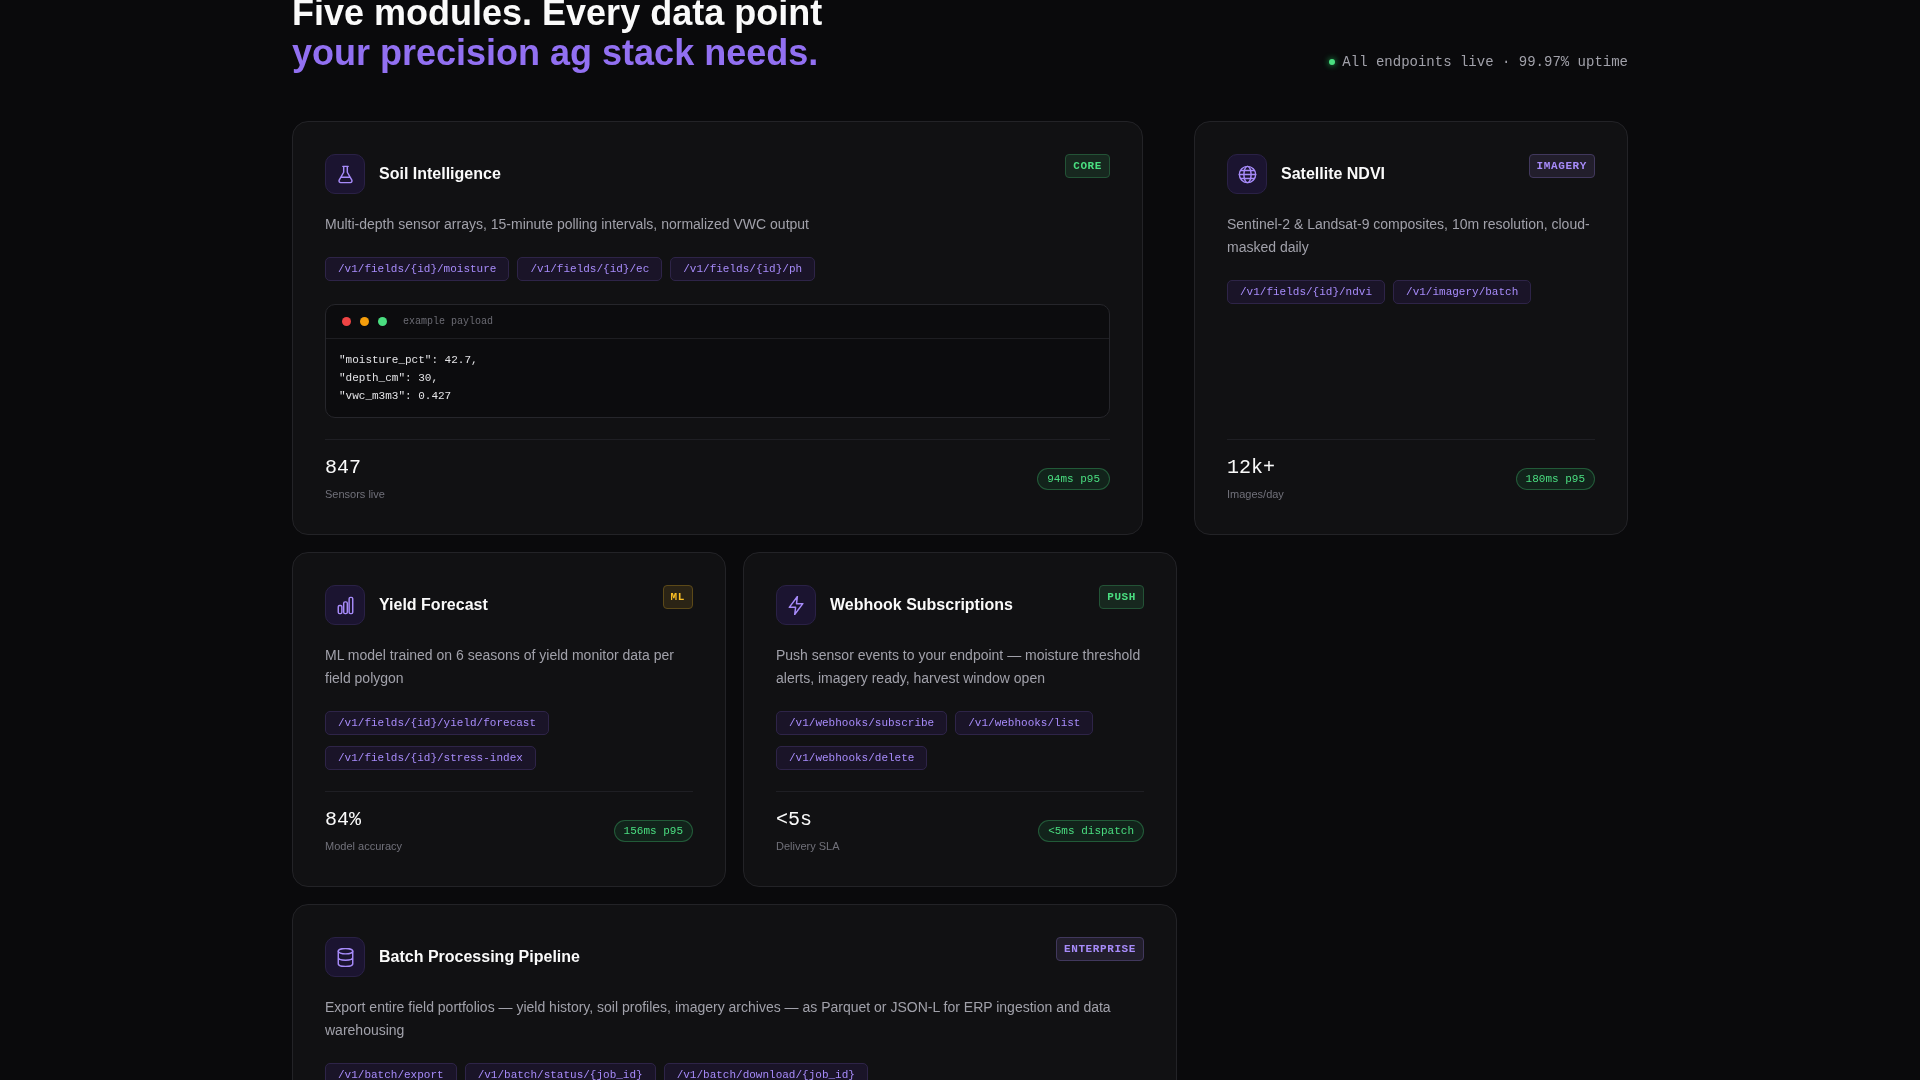 This screenshot has width=1920, height=1080. What do you see at coordinates (560, 1071) in the screenshot?
I see `endpoint-tag: /v1/batch/status/{job_id}` at bounding box center [560, 1071].